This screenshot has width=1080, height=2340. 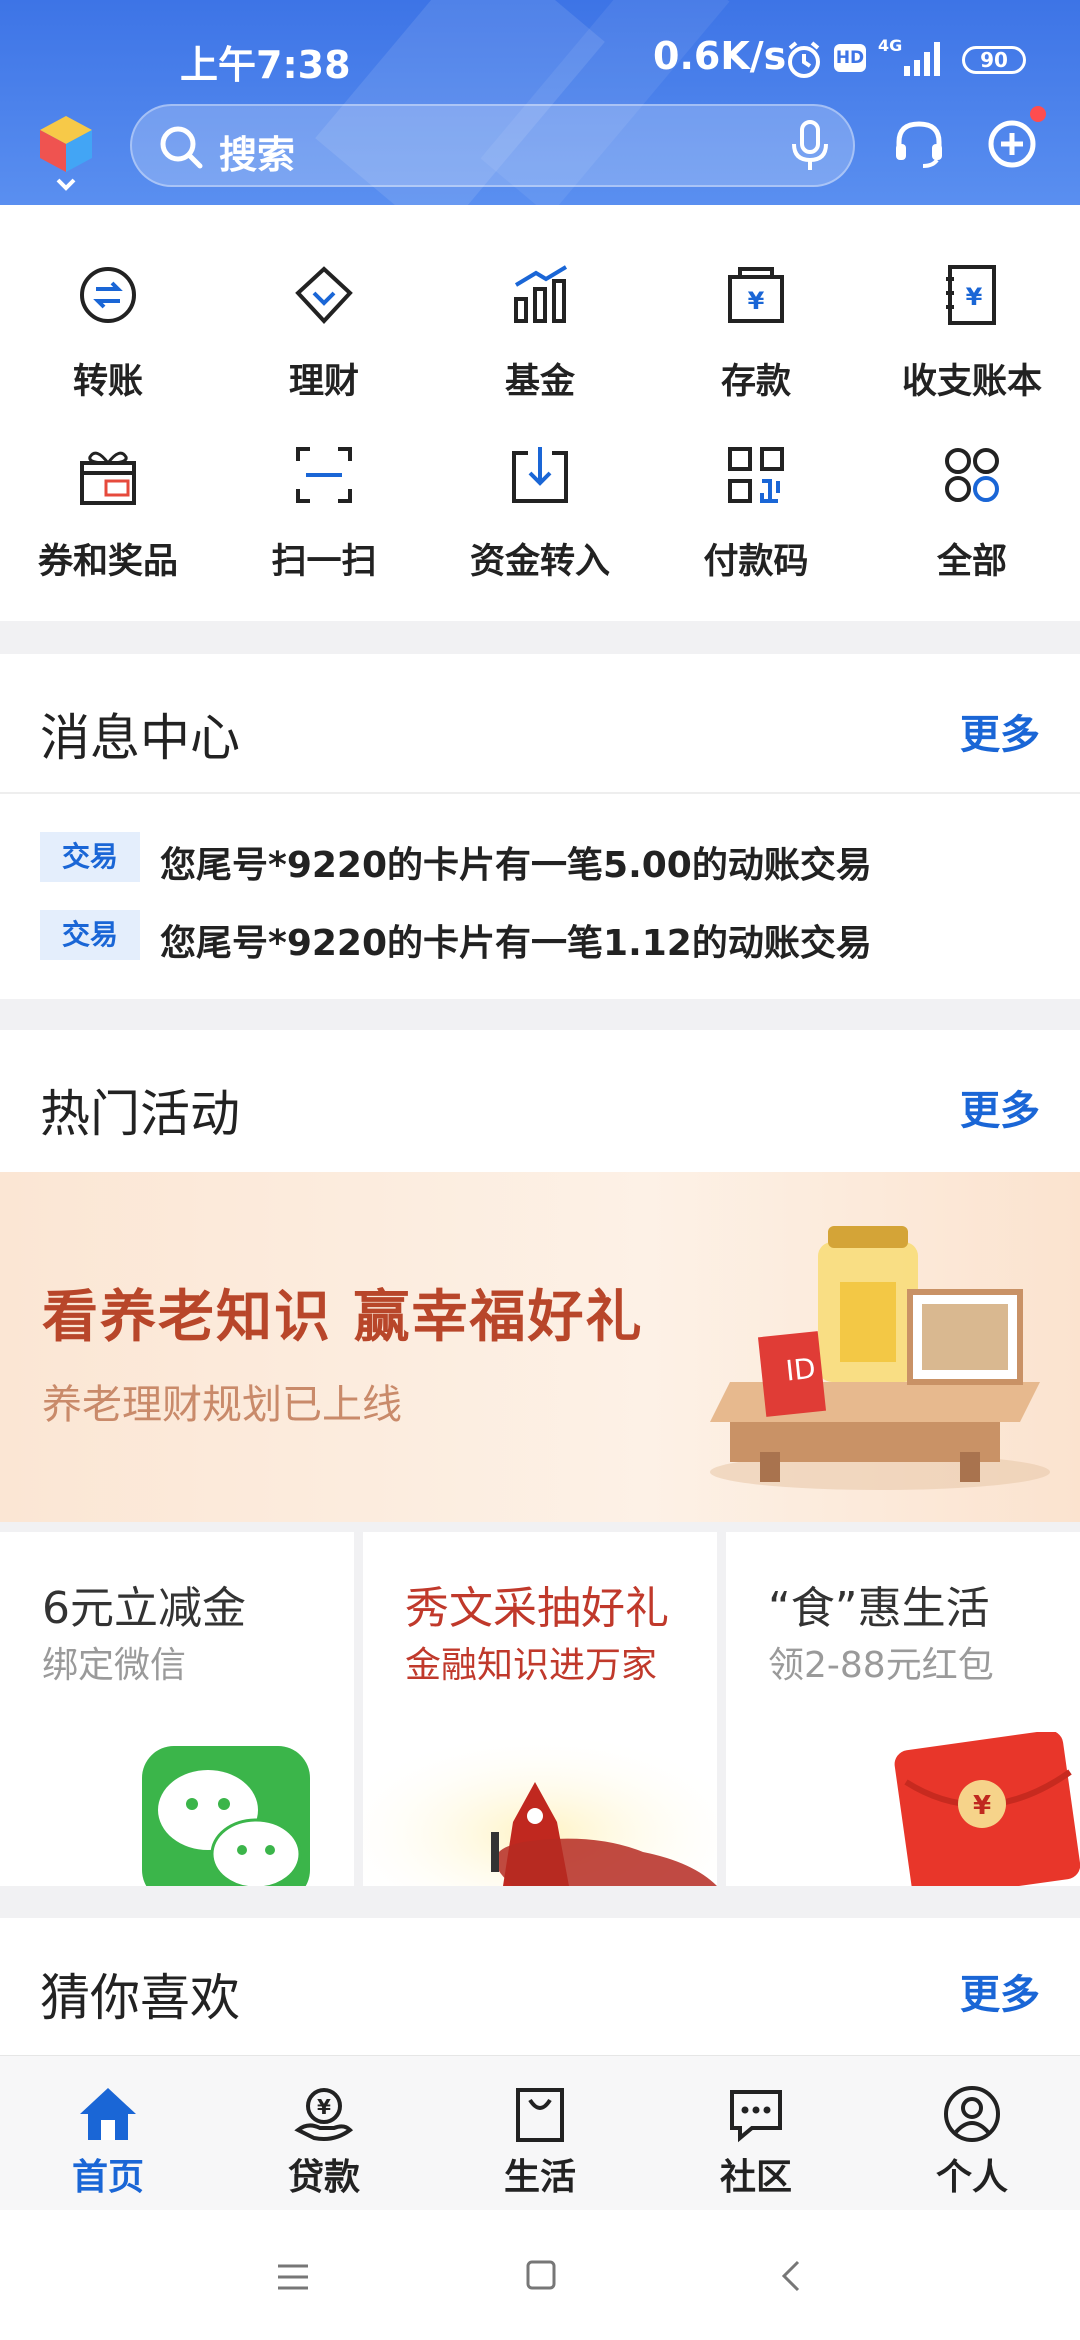 I want to click on quick-action-label: 券和奖品, so click(x=107, y=562).